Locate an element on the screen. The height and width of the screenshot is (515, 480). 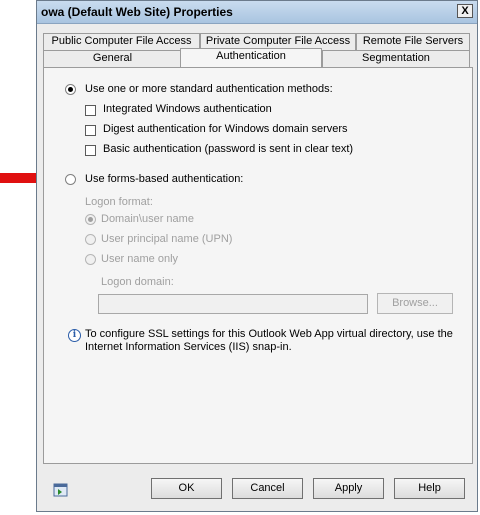
tab-authentication: Authentication is located at coordinates (251, 57).